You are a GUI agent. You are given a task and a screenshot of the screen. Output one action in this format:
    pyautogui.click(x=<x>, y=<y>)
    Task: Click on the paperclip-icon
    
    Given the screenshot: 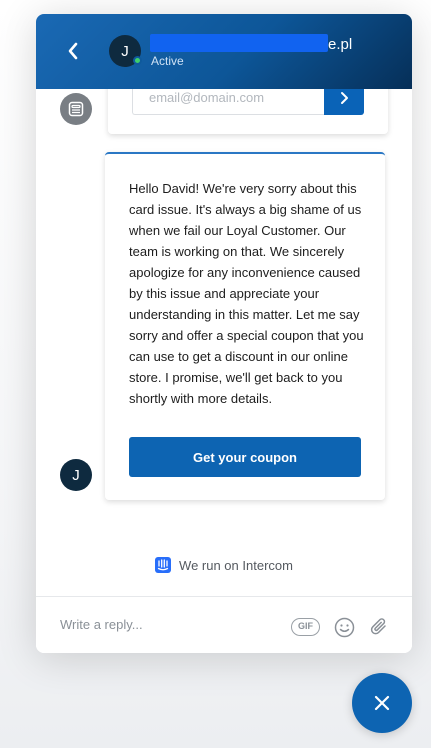 What is the action you would take?
    pyautogui.click(x=379, y=627)
    